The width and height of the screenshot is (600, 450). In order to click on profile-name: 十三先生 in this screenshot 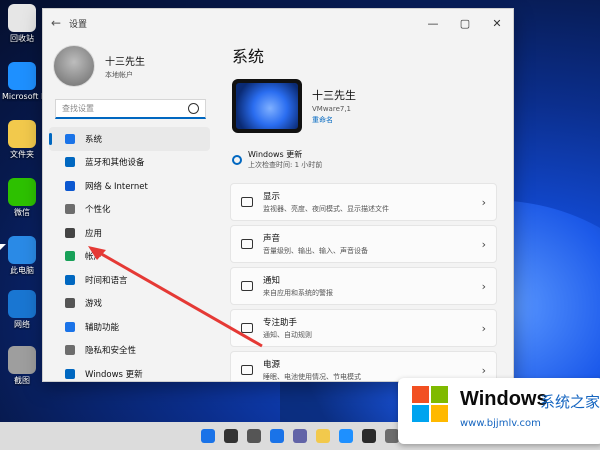, I will do `click(125, 62)`.